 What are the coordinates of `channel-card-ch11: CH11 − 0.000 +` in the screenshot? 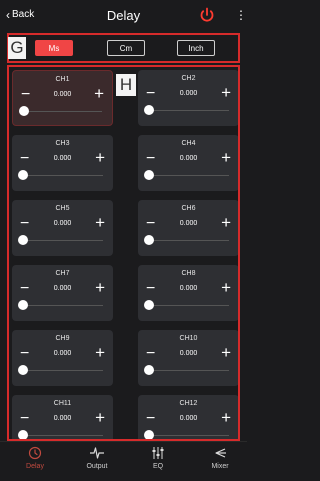 It's located at (62, 417).